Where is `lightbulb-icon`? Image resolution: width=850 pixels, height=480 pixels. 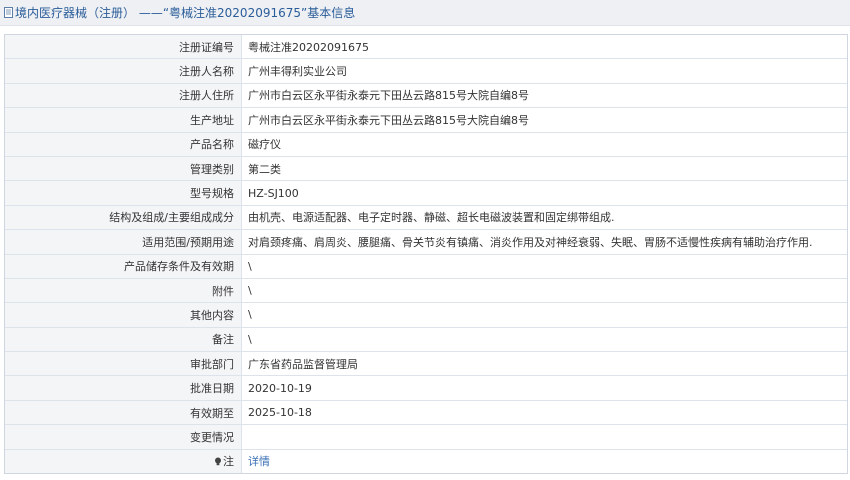 lightbulb-icon is located at coordinates (218, 461).